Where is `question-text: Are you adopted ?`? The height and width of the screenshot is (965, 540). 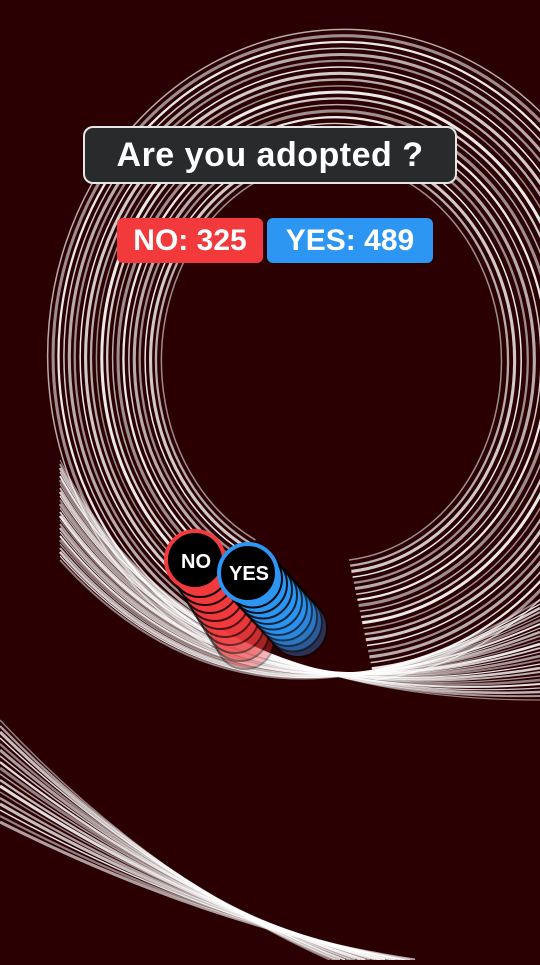 question-text: Are you adopted ? is located at coordinates (270, 154).